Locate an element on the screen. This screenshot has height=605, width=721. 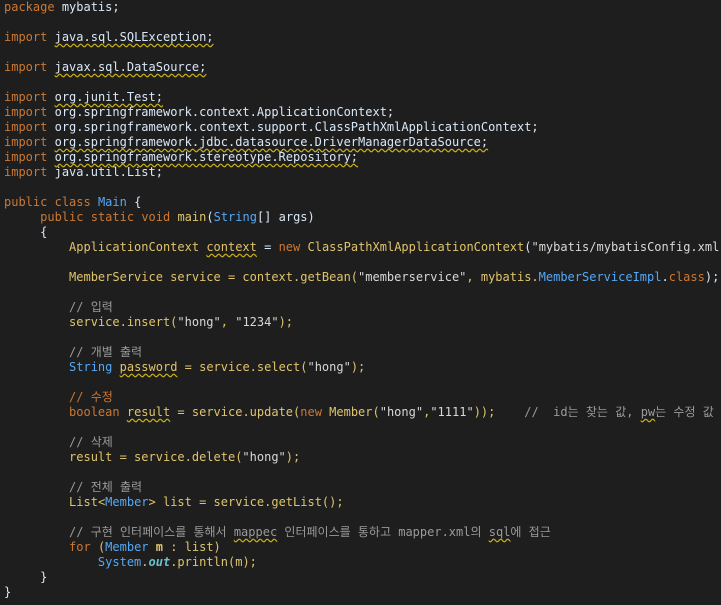
keyword: for is located at coordinates (80, 547).